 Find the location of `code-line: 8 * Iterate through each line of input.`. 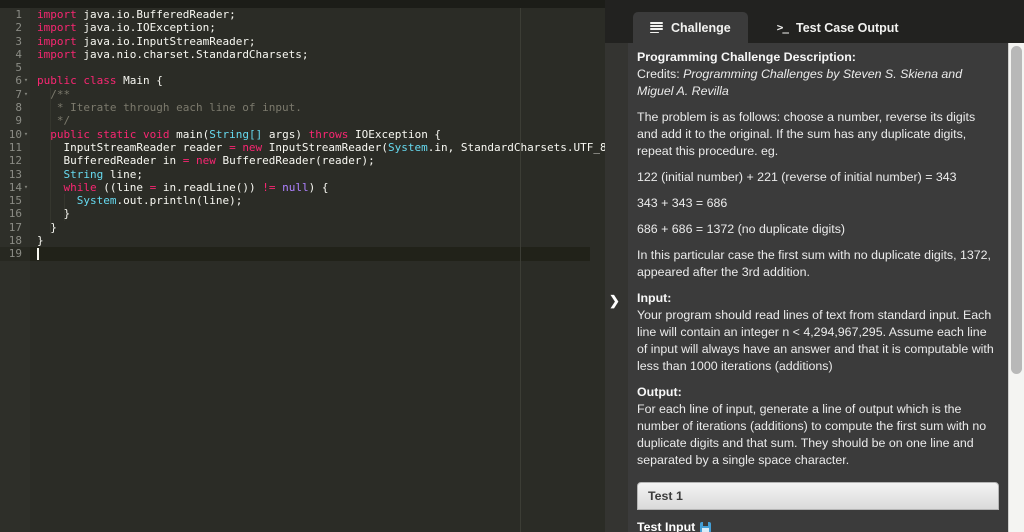

code-line: 8 * Iterate through each line of input. is located at coordinates (302, 107).